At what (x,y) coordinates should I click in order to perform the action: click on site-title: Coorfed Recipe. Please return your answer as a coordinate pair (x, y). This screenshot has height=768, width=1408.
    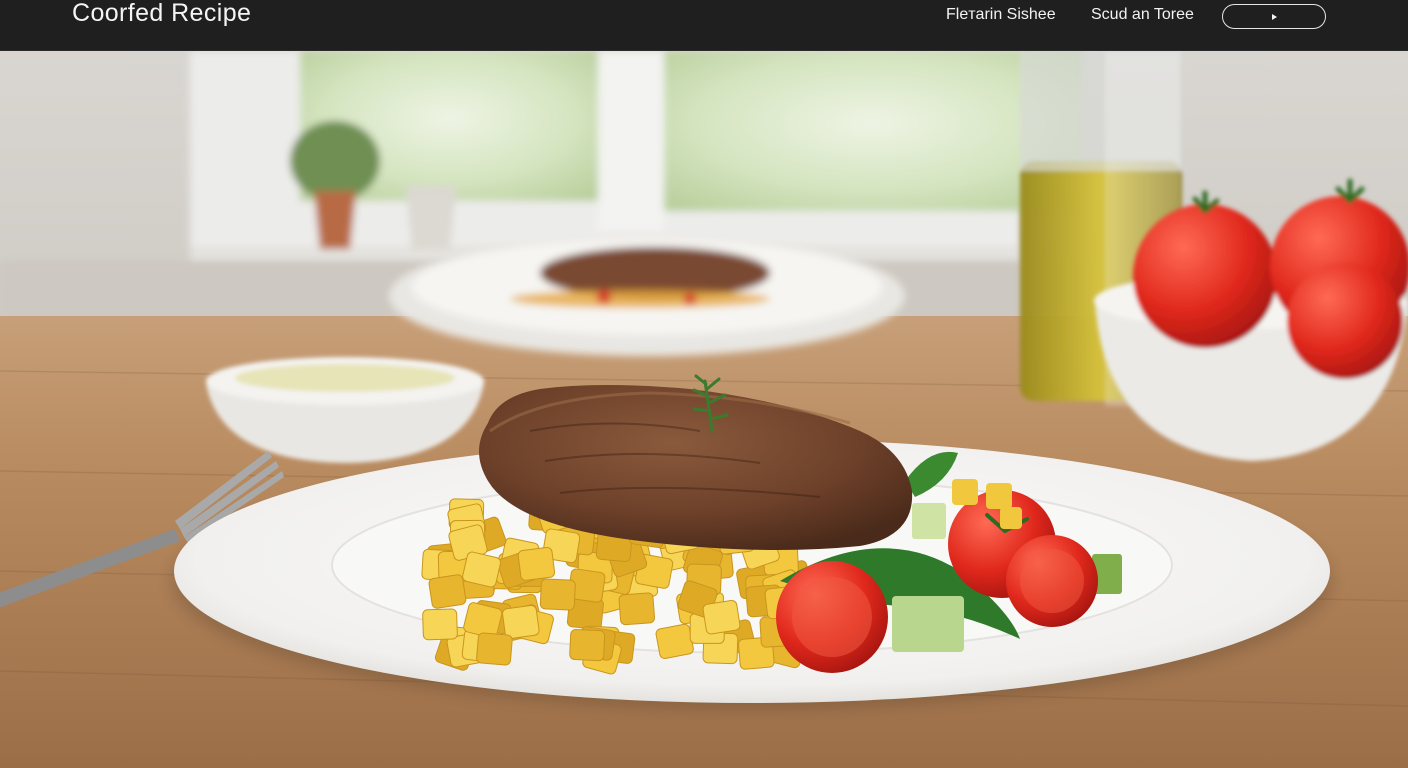
    Looking at the image, I should click on (161, 14).